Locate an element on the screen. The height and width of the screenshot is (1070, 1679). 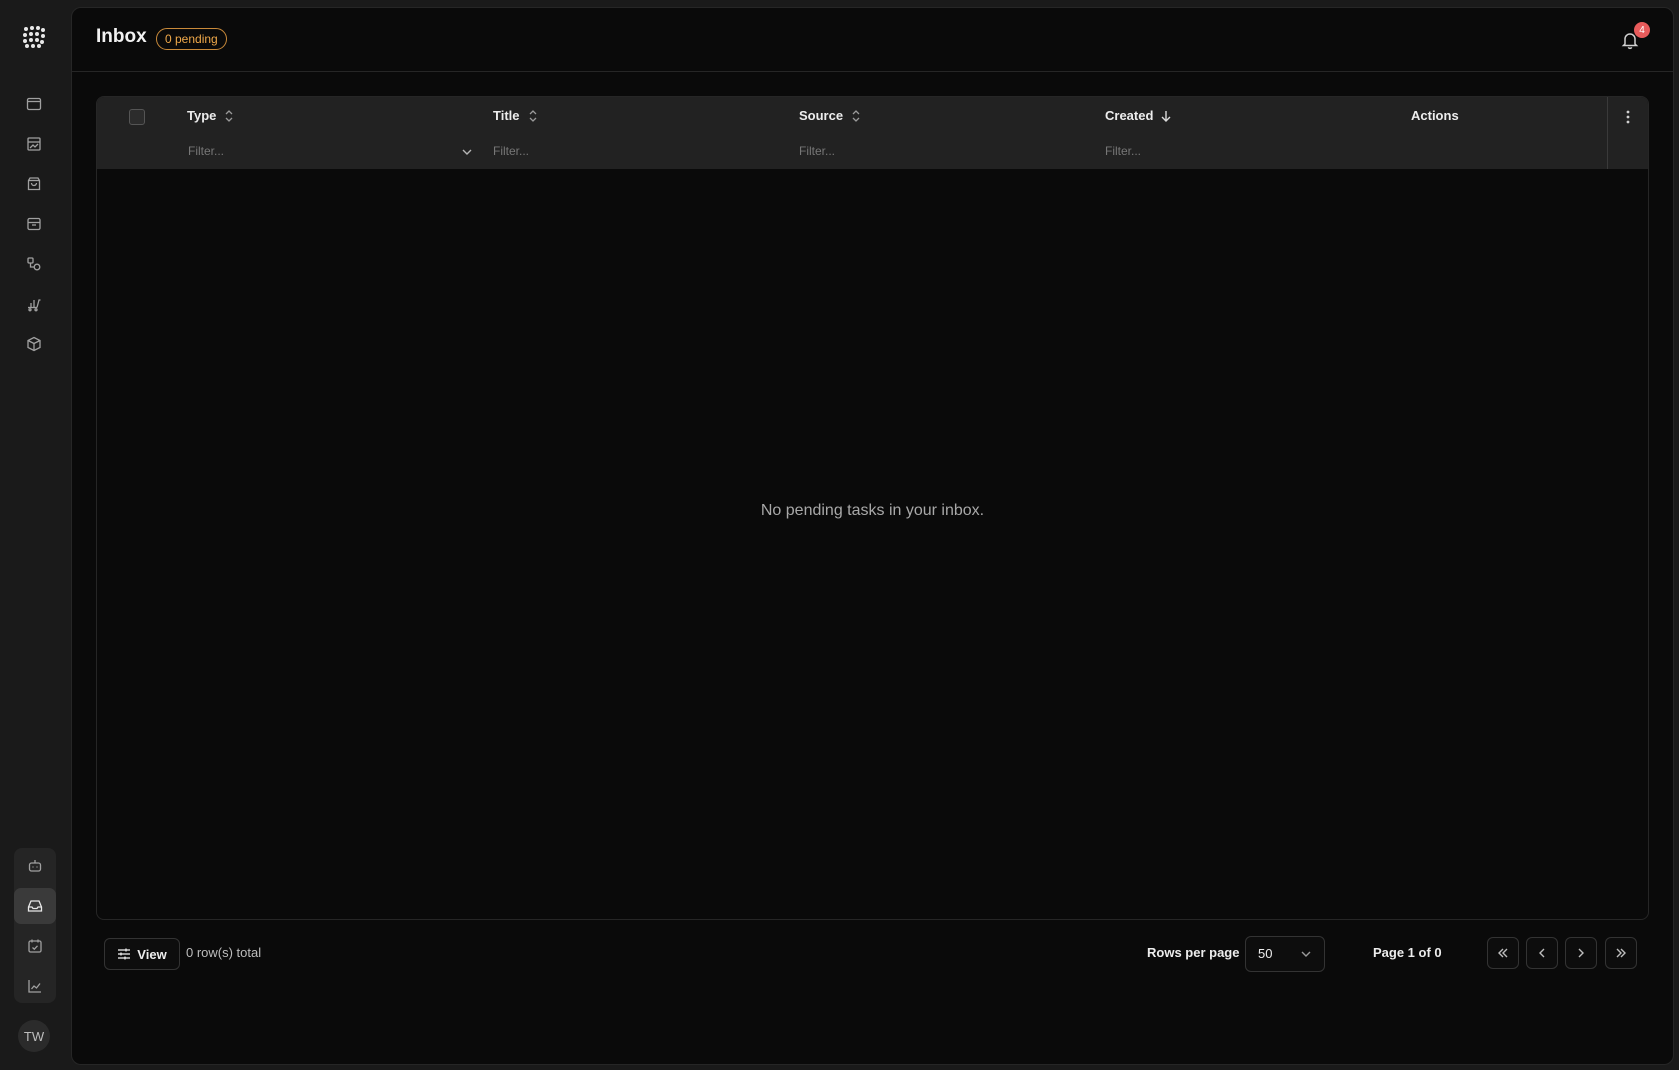
window-icon is located at coordinates (34, 104).